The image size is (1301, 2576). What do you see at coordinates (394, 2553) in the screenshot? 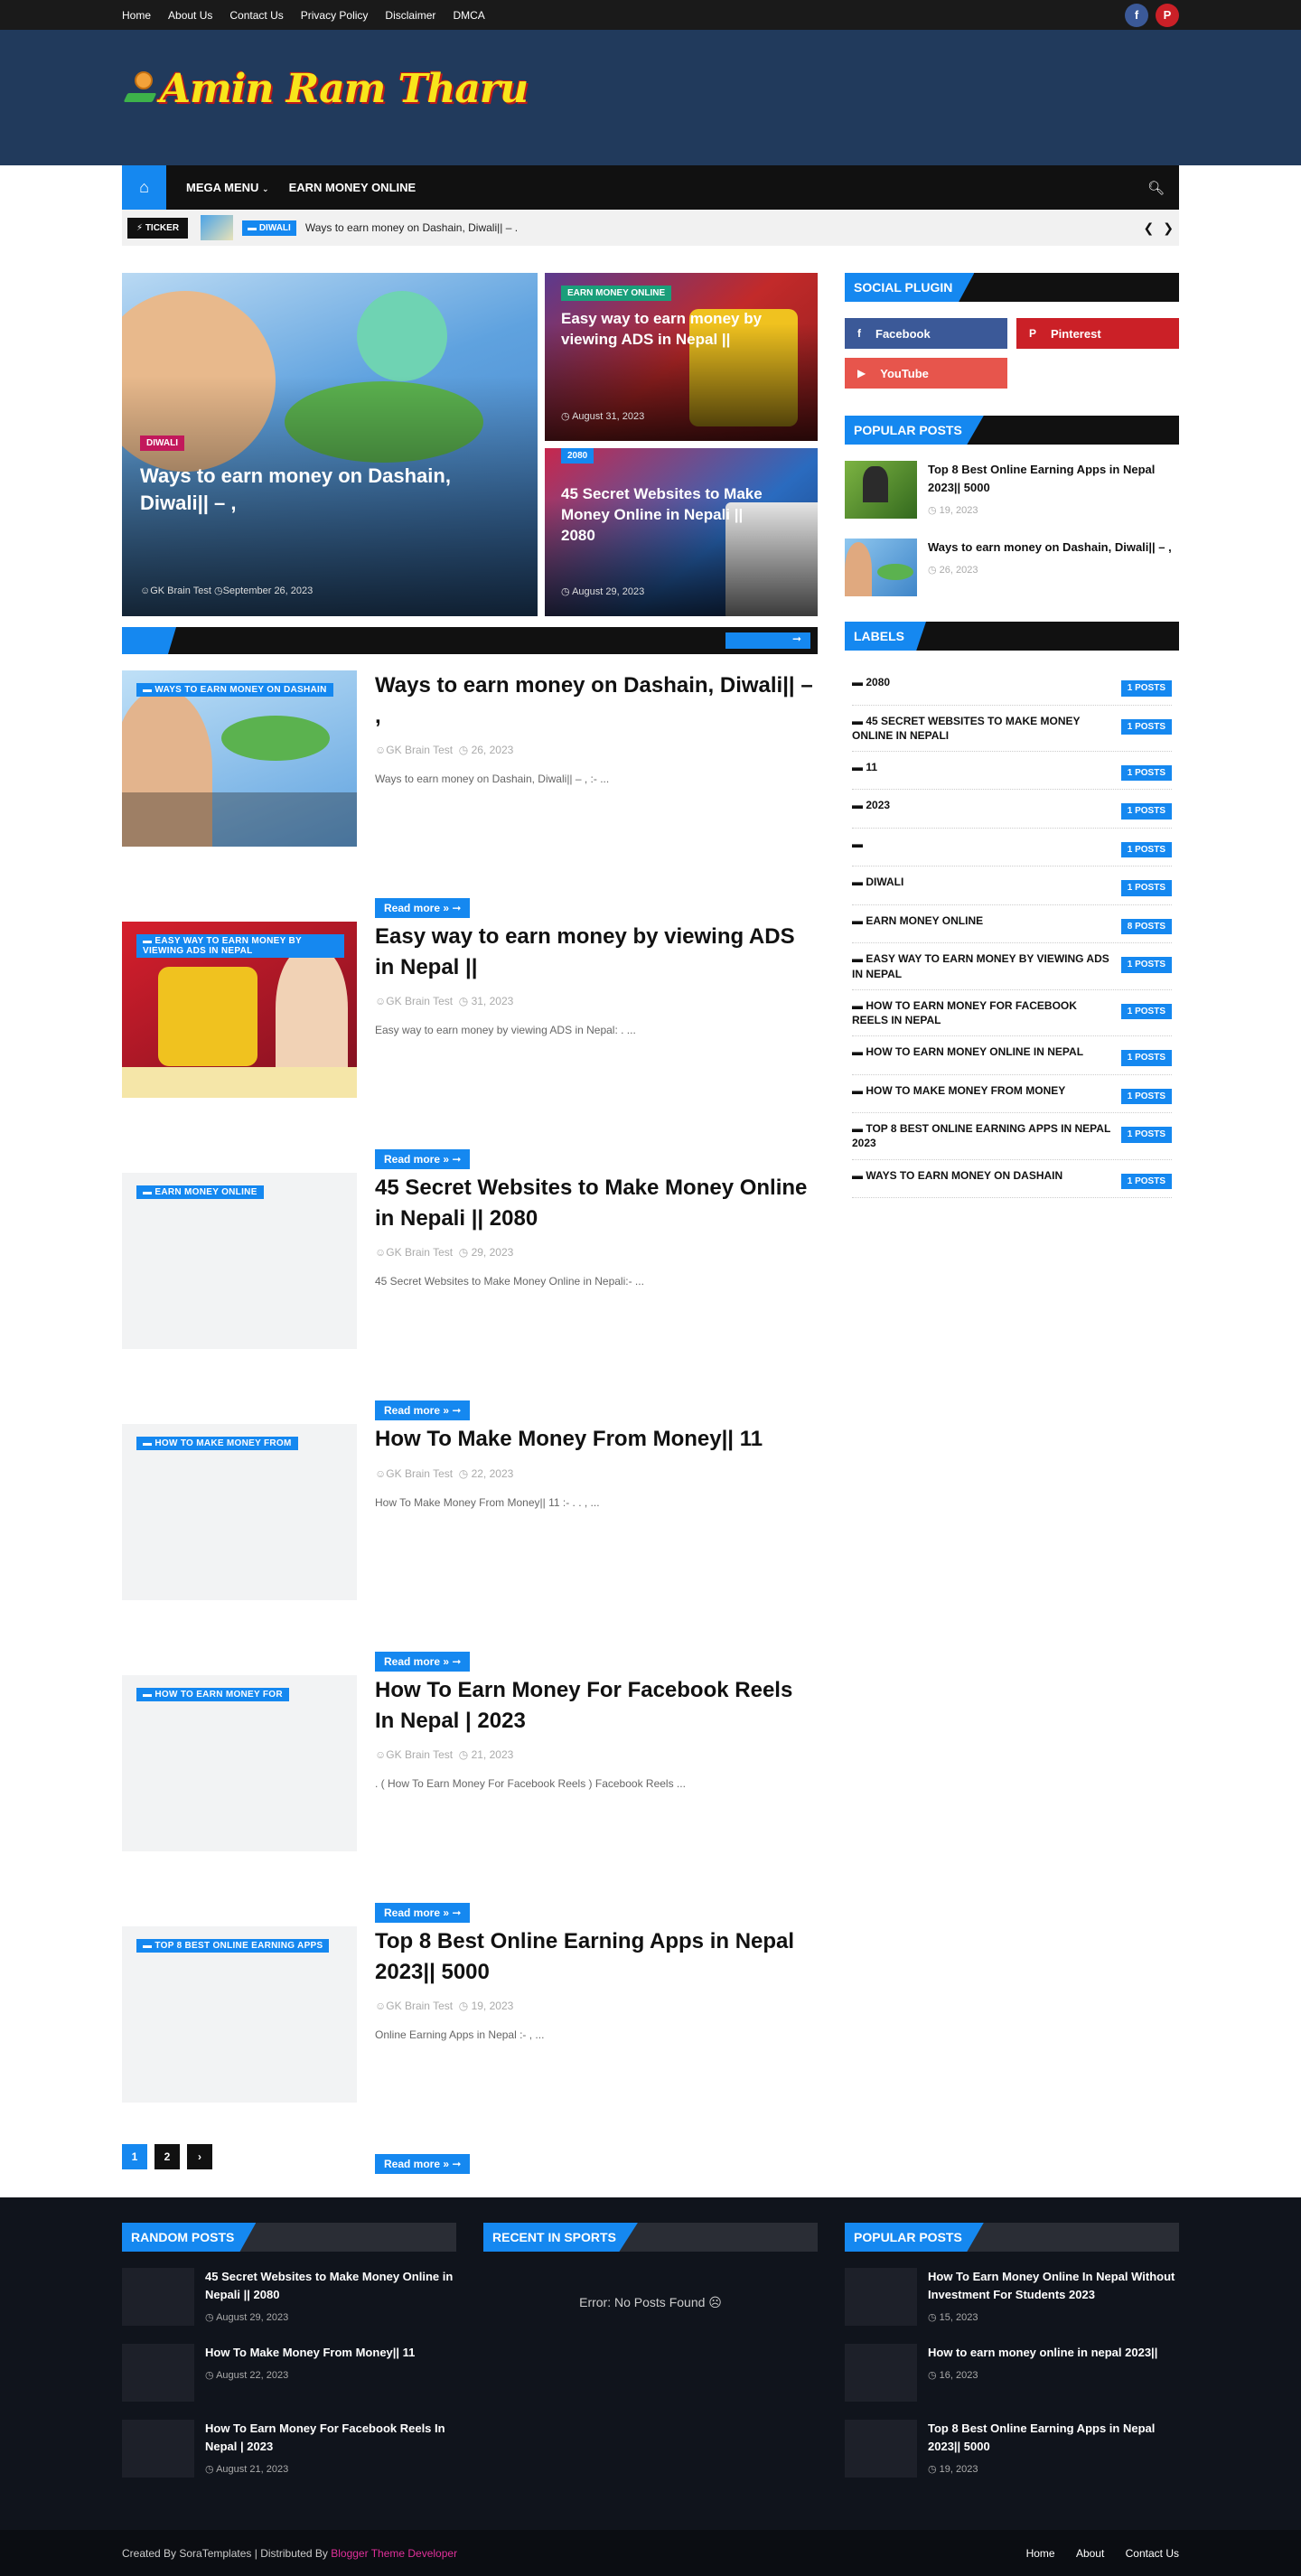
I see `credit-link: Blogger Theme Developer` at bounding box center [394, 2553].